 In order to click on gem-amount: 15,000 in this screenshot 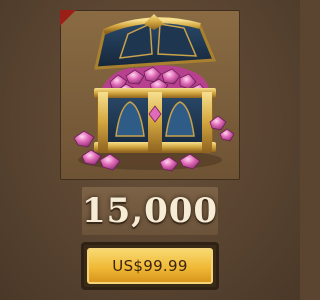, I will do `click(150, 211)`.